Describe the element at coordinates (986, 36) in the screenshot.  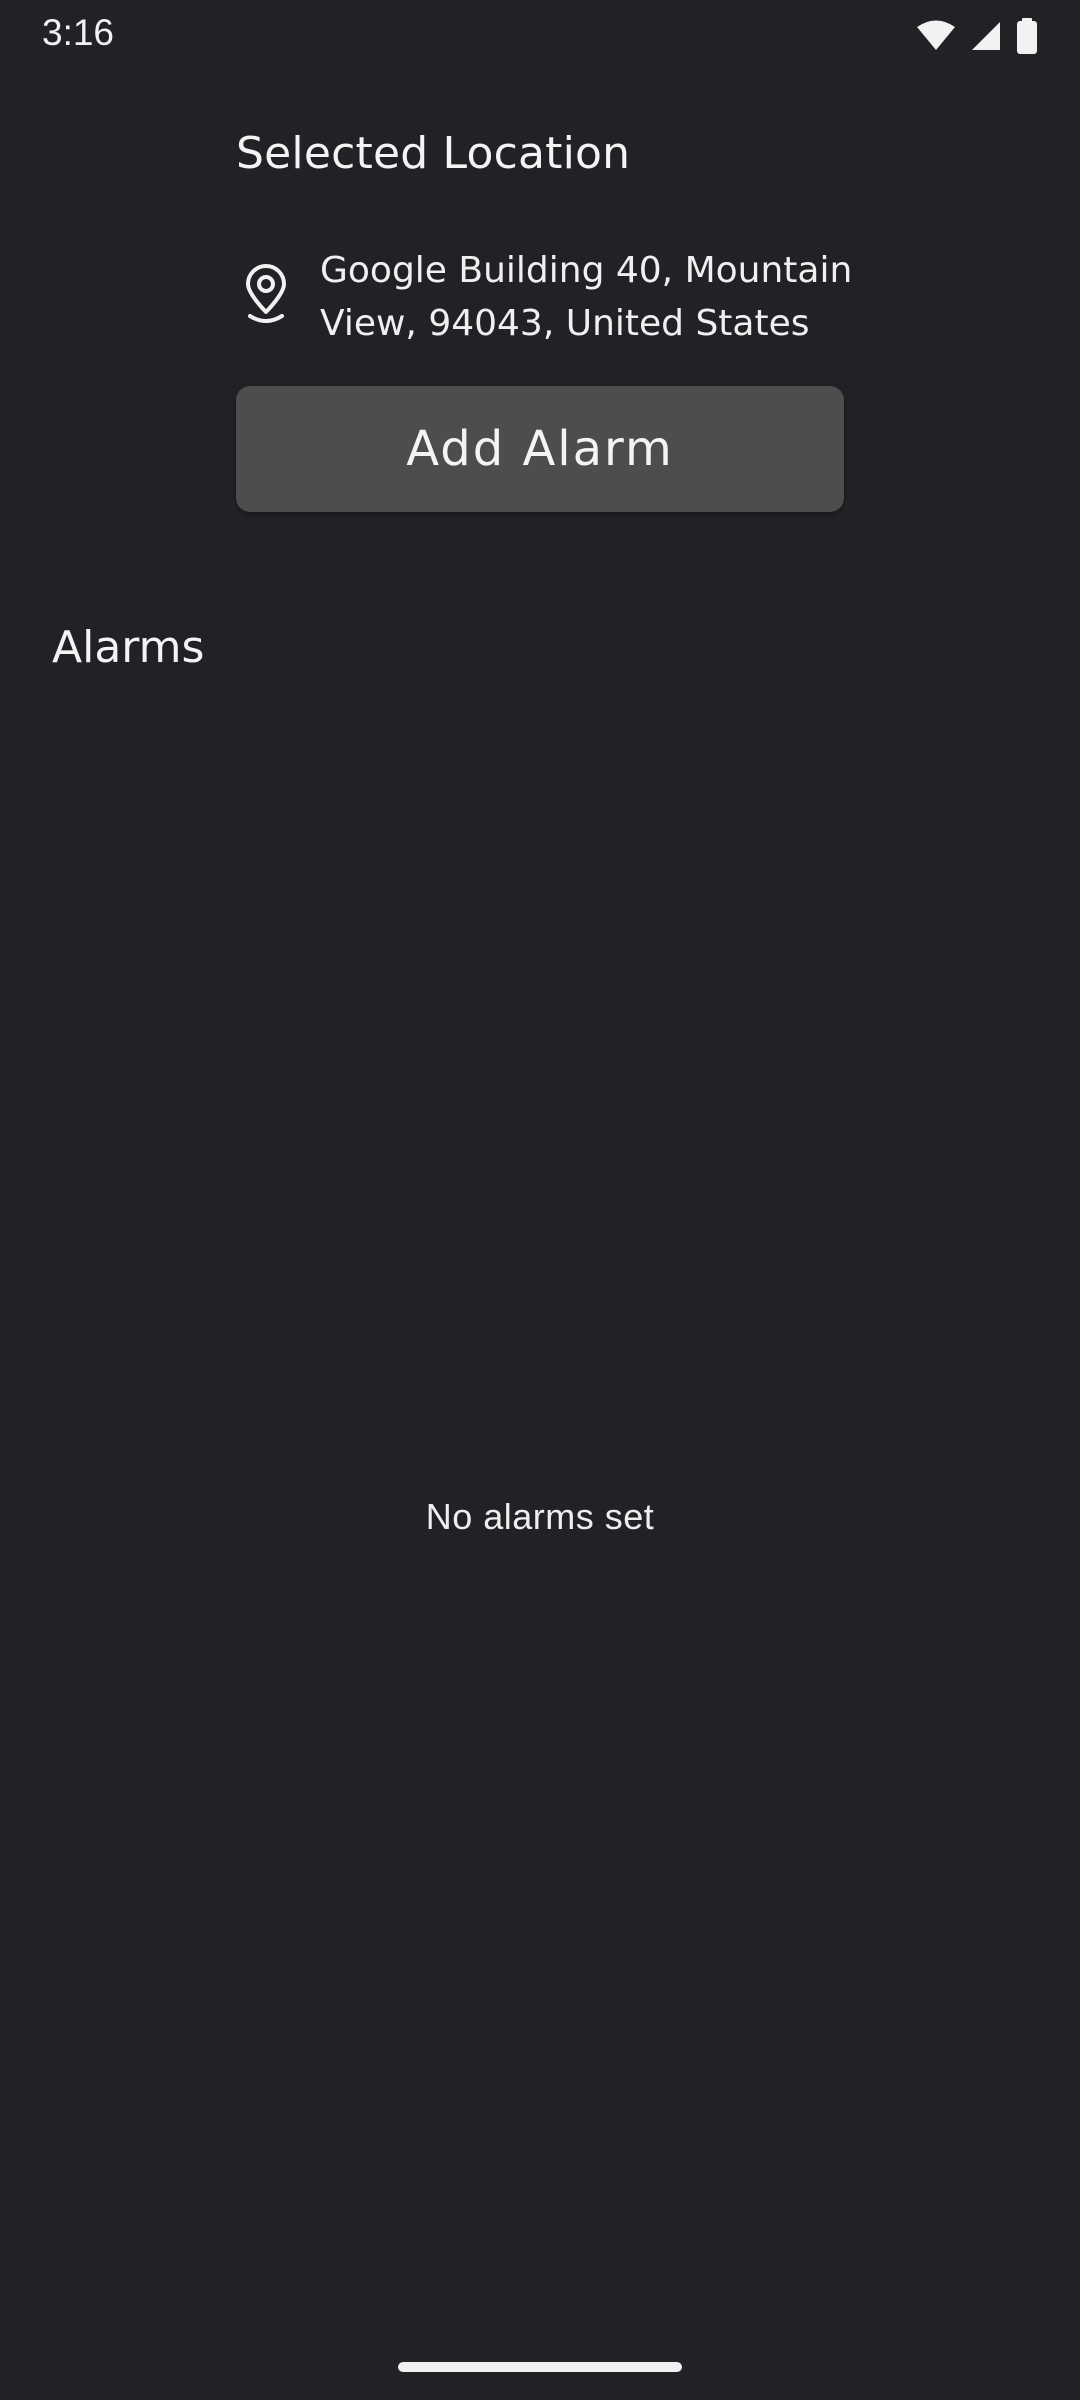
I see `cellular-signal-icon` at that location.